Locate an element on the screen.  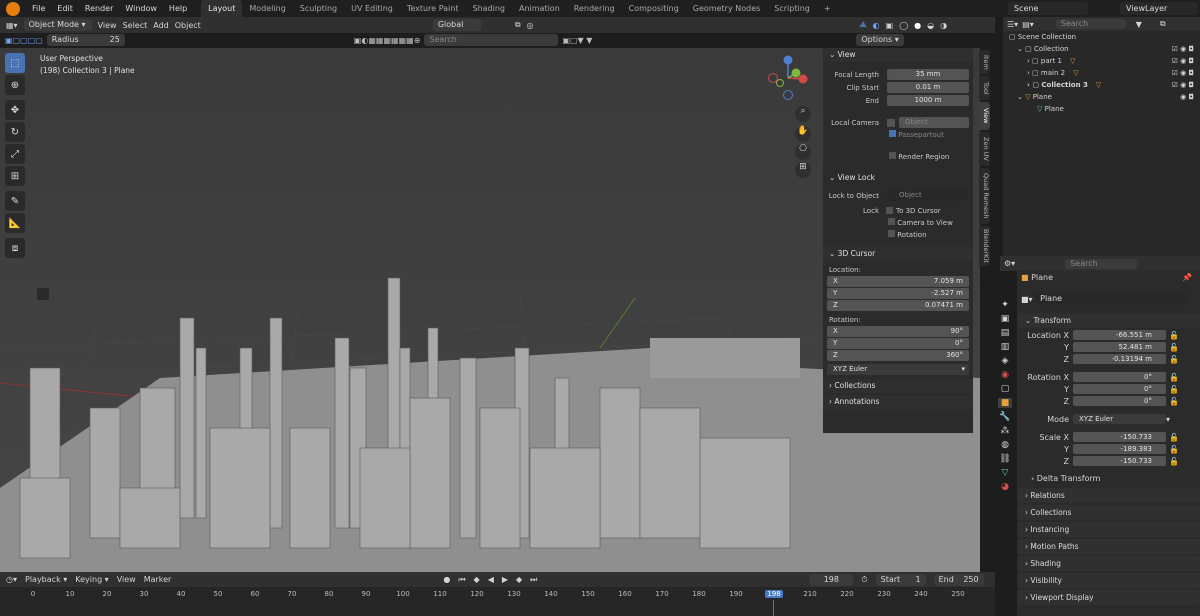
tab-tool: Tool is located at coordinates (984, 88).